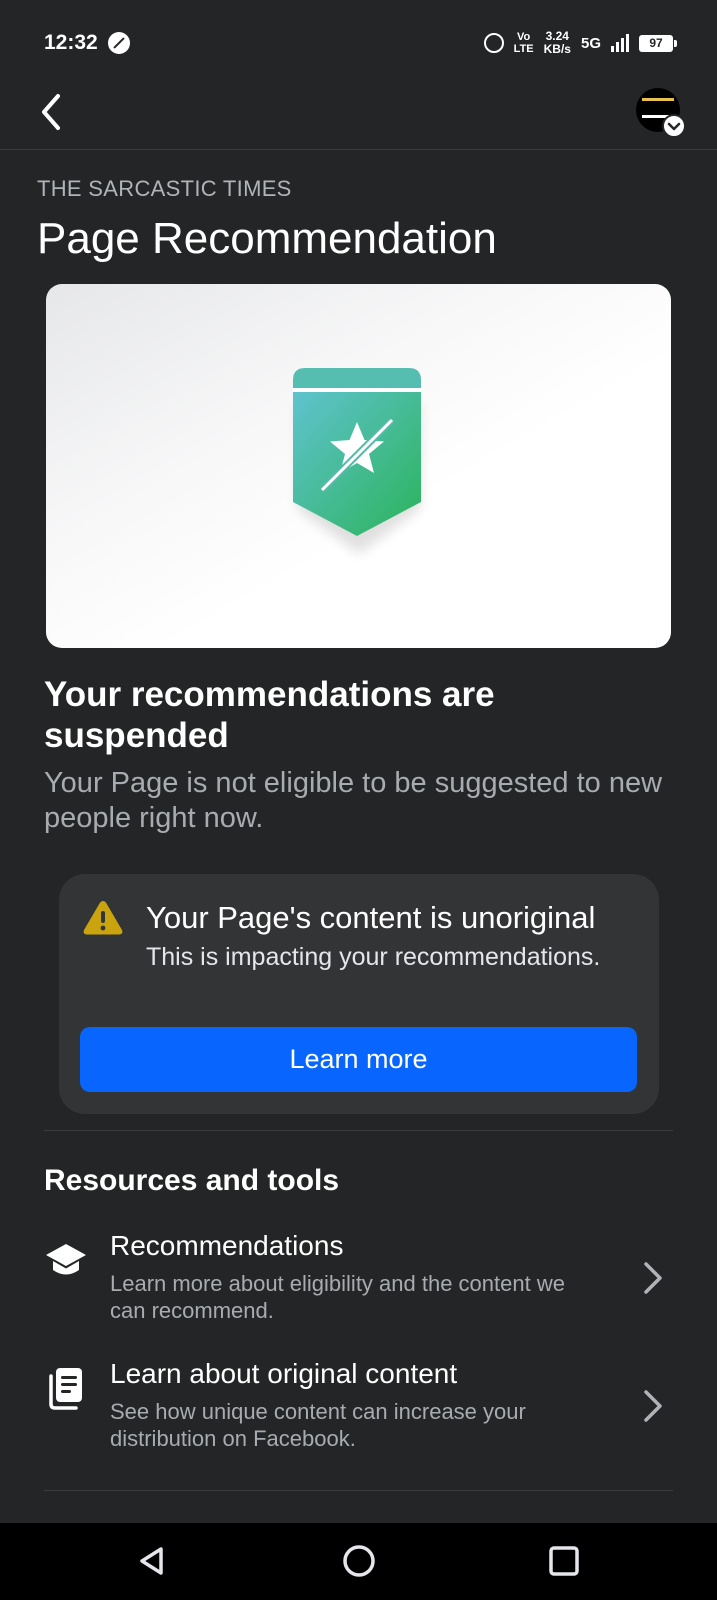 Image resolution: width=717 pixels, height=1600 pixels. I want to click on resource-item-title: Recommendations, so click(227, 1245).